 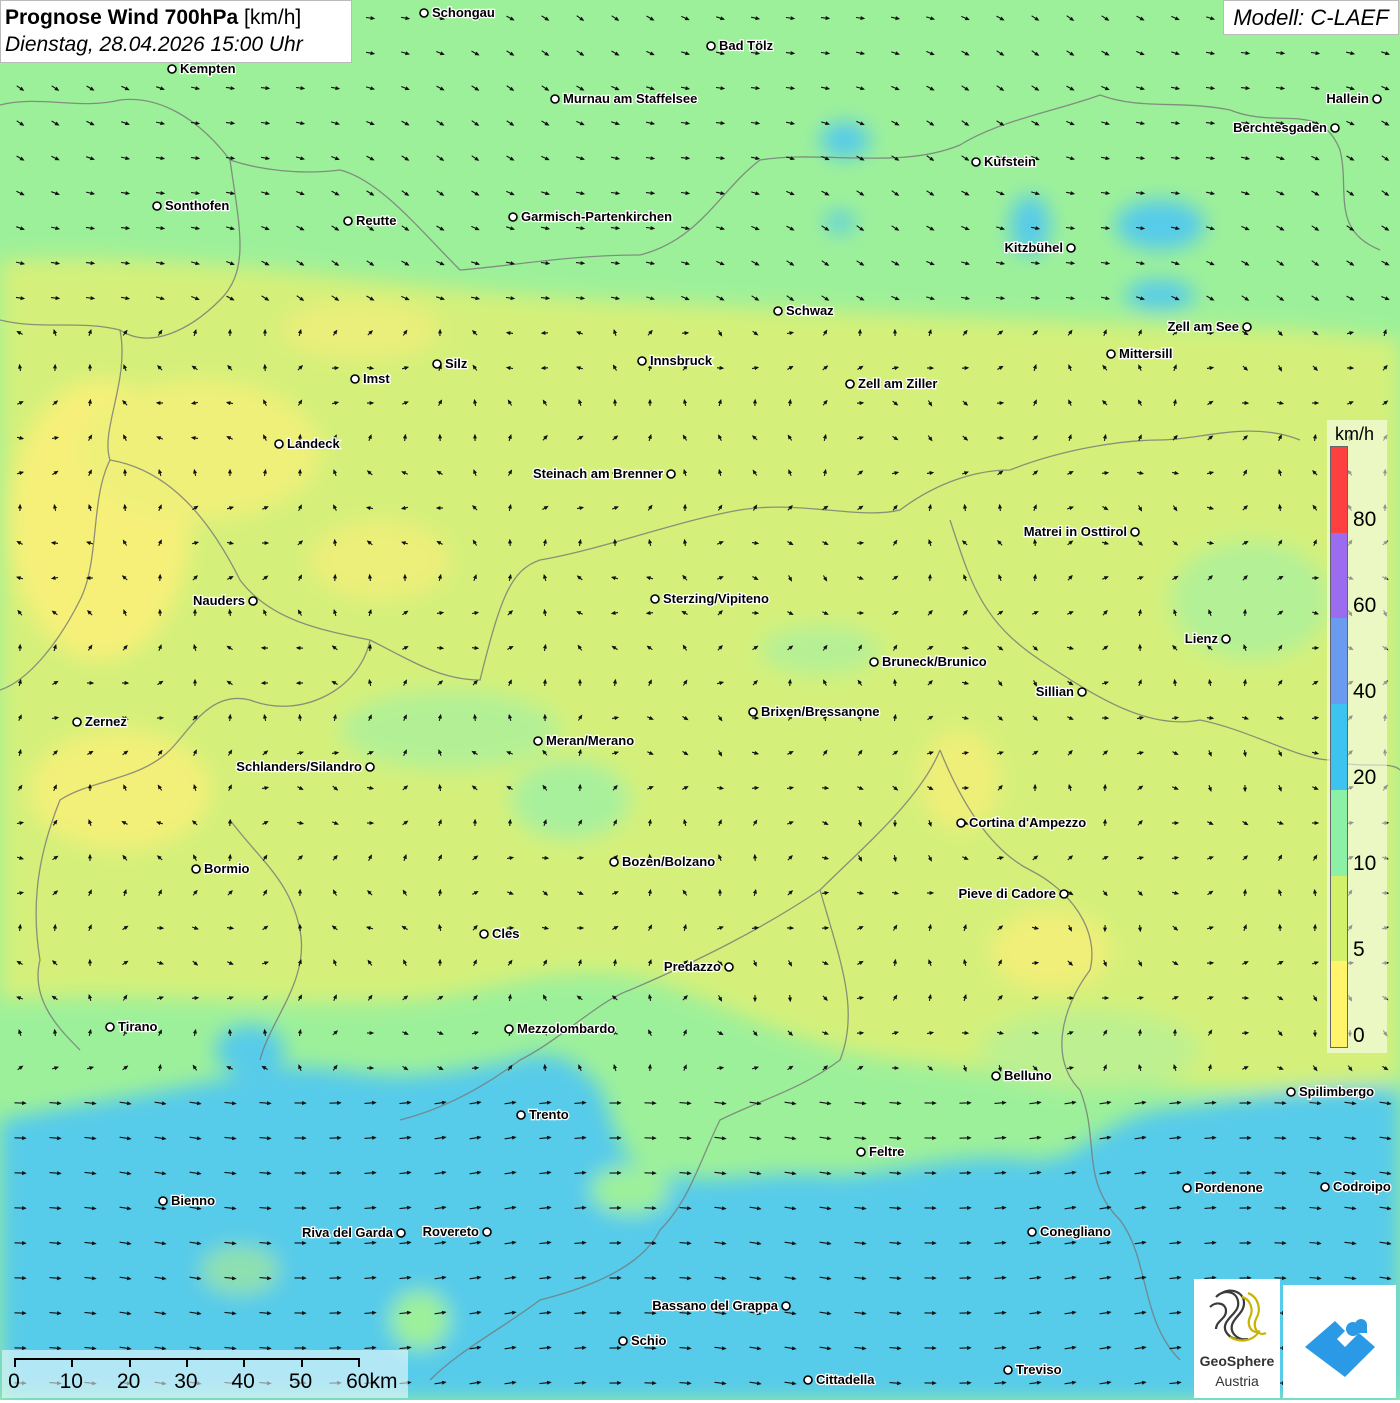 I want to click on legend-tick-label: 5, so click(x=1359, y=950).